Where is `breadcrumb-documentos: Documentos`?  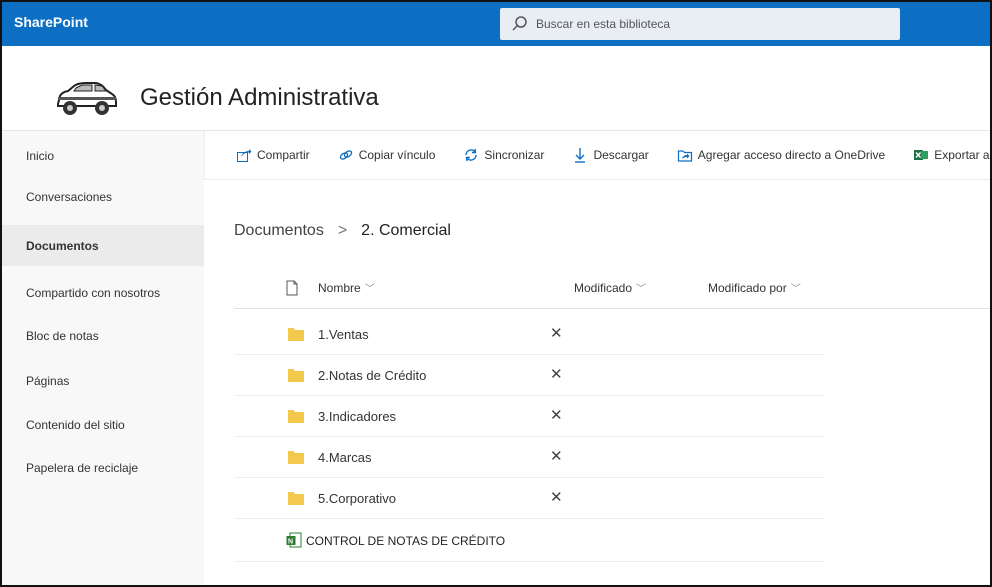
breadcrumb-documentos: Documentos is located at coordinates (279, 231).